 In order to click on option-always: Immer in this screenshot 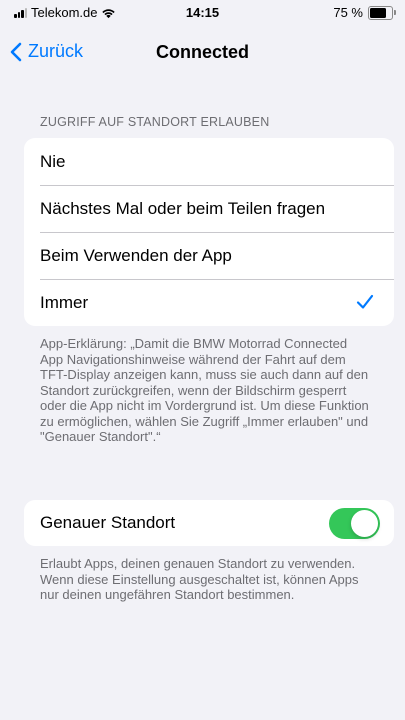, I will do `click(209, 302)`.